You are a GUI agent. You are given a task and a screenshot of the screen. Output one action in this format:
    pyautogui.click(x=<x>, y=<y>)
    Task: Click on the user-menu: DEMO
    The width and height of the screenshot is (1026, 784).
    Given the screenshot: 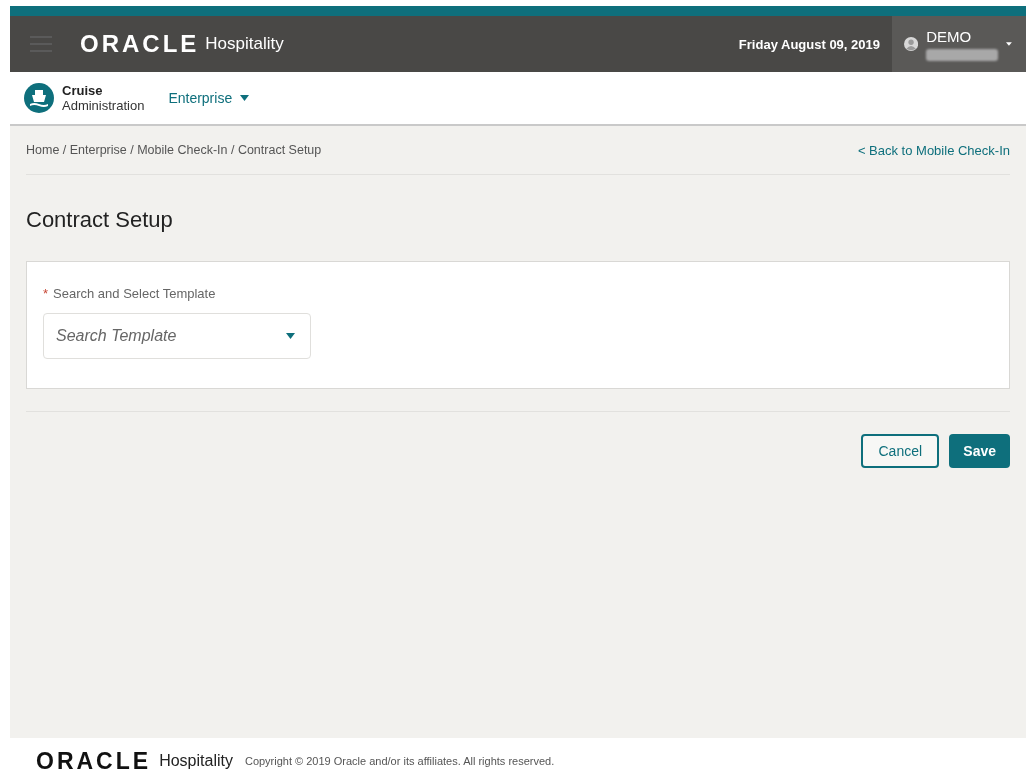 What is the action you would take?
    pyautogui.click(x=959, y=44)
    